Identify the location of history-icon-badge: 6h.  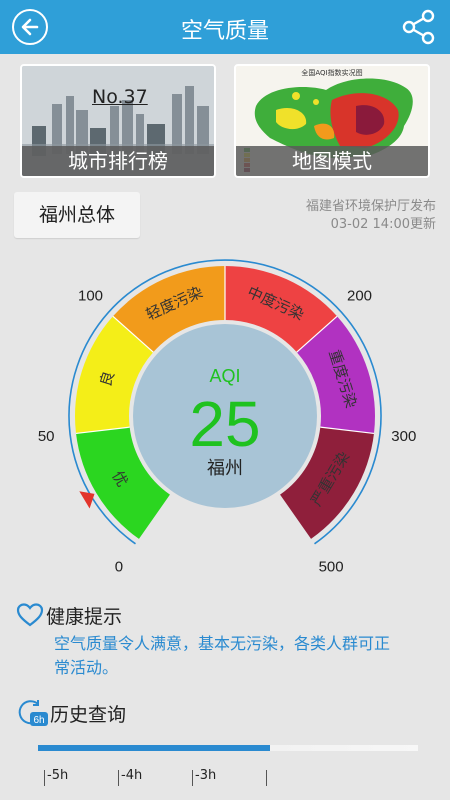
(38, 720).